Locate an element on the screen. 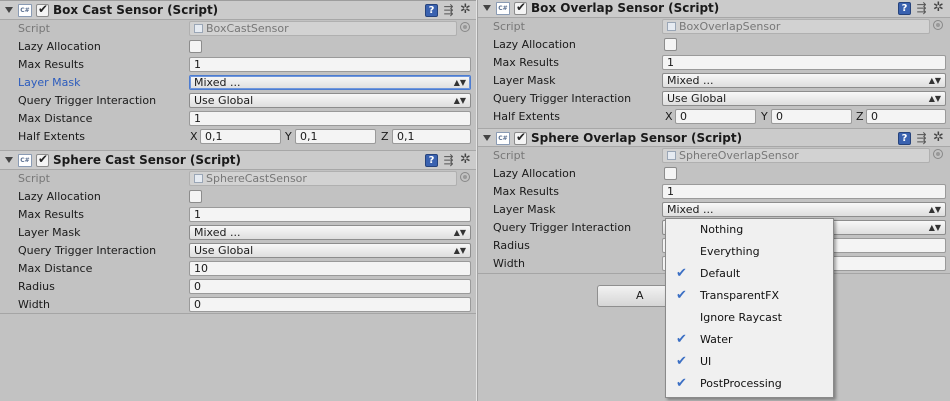 This screenshot has height=401, width=950. menu-item-label: PostProcessing is located at coordinates (741, 383).